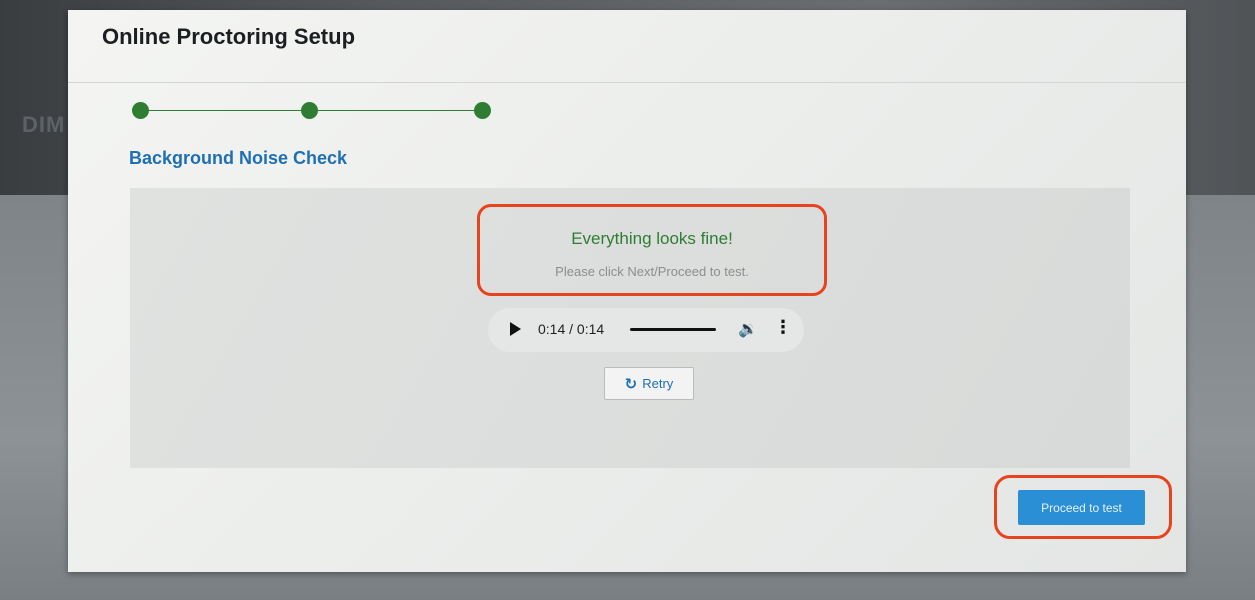 This screenshot has height=600, width=1255. What do you see at coordinates (748, 329) in the screenshot?
I see `volume-icon: 🔉` at bounding box center [748, 329].